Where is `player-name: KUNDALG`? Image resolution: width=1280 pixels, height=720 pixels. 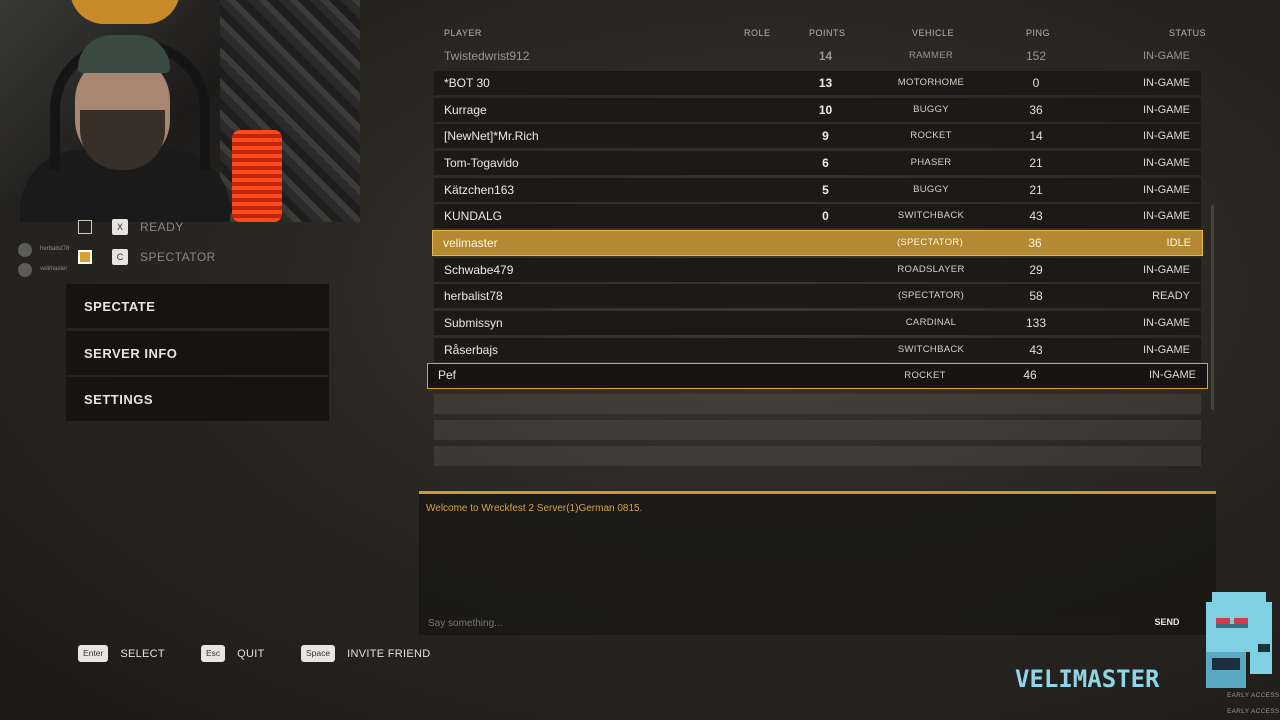 player-name: KUNDALG is located at coordinates (473, 216).